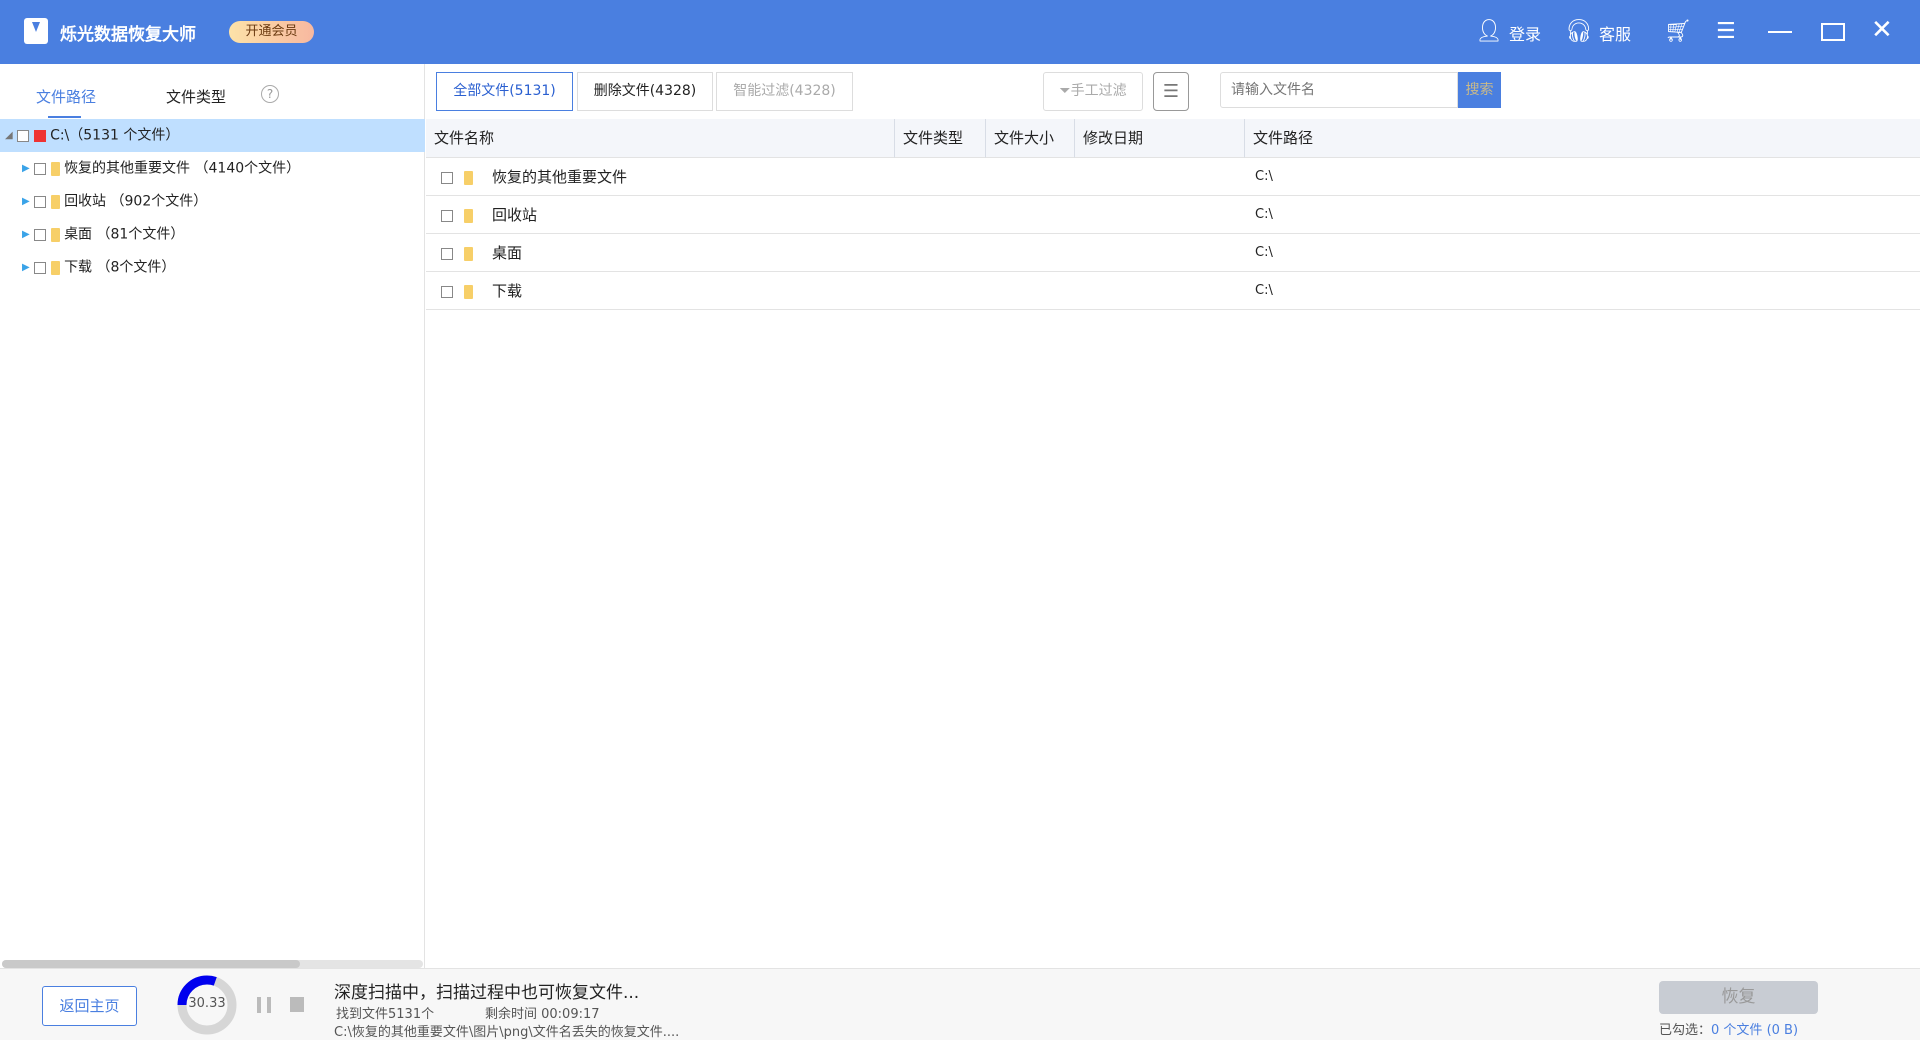 Image resolution: width=1920 pixels, height=1040 pixels. I want to click on expand-arrow-icon: ◢, so click(9, 135).